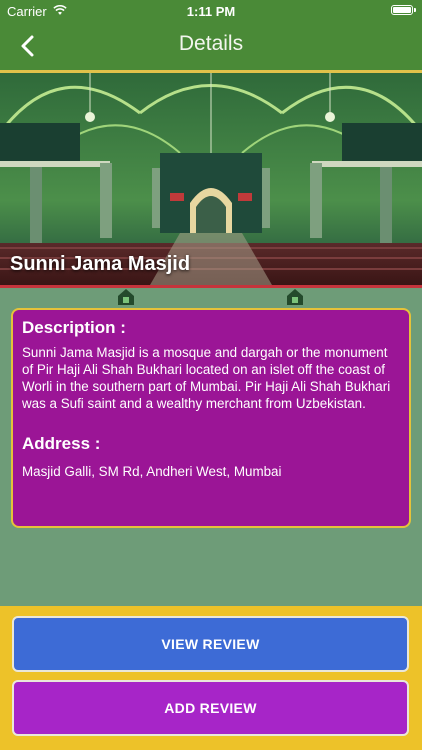 The height and width of the screenshot is (750, 422). I want to click on place-name: Sunni Jama Masjid, so click(100, 264).